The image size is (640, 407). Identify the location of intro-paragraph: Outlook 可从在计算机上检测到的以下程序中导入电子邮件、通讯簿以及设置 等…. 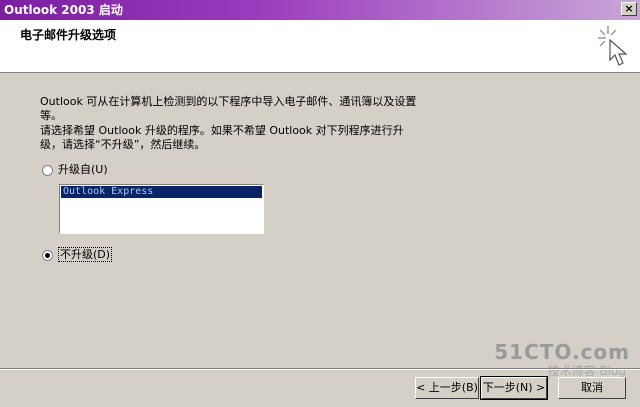
(235, 109).